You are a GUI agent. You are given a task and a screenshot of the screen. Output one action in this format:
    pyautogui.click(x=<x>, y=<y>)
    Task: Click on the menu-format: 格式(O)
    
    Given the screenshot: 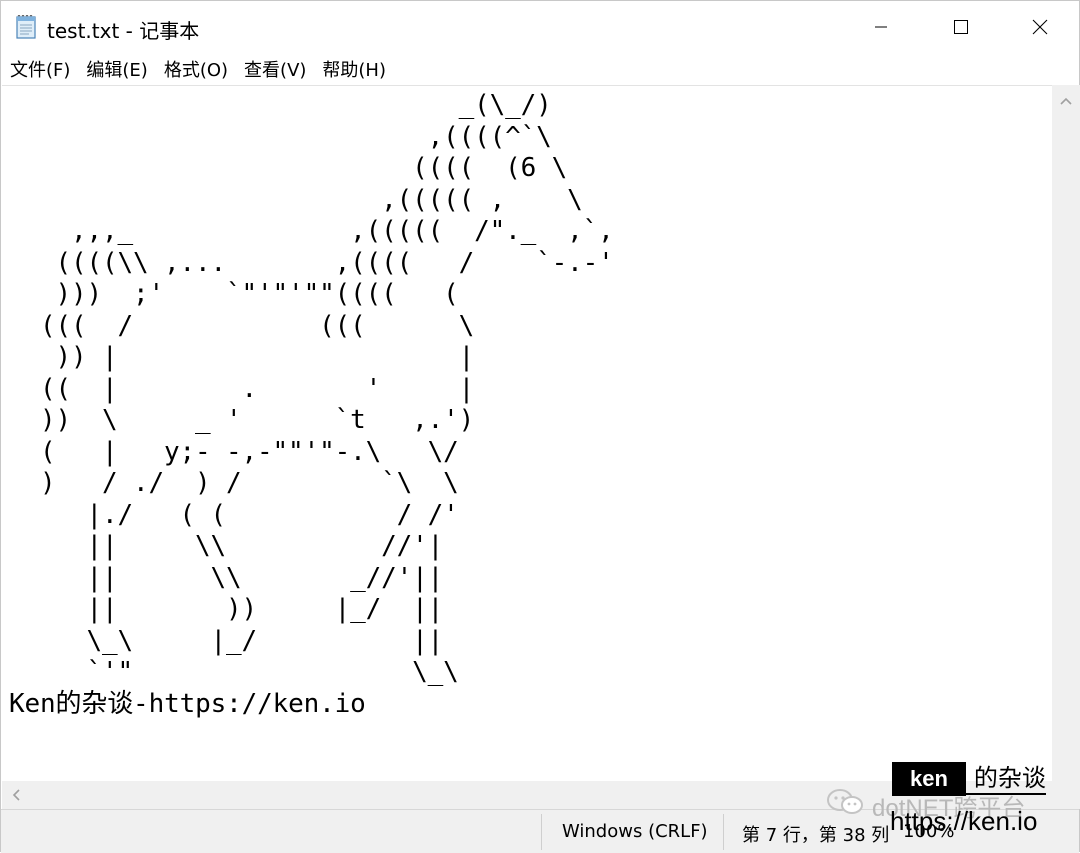 What is the action you would take?
    pyautogui.click(x=196, y=69)
    